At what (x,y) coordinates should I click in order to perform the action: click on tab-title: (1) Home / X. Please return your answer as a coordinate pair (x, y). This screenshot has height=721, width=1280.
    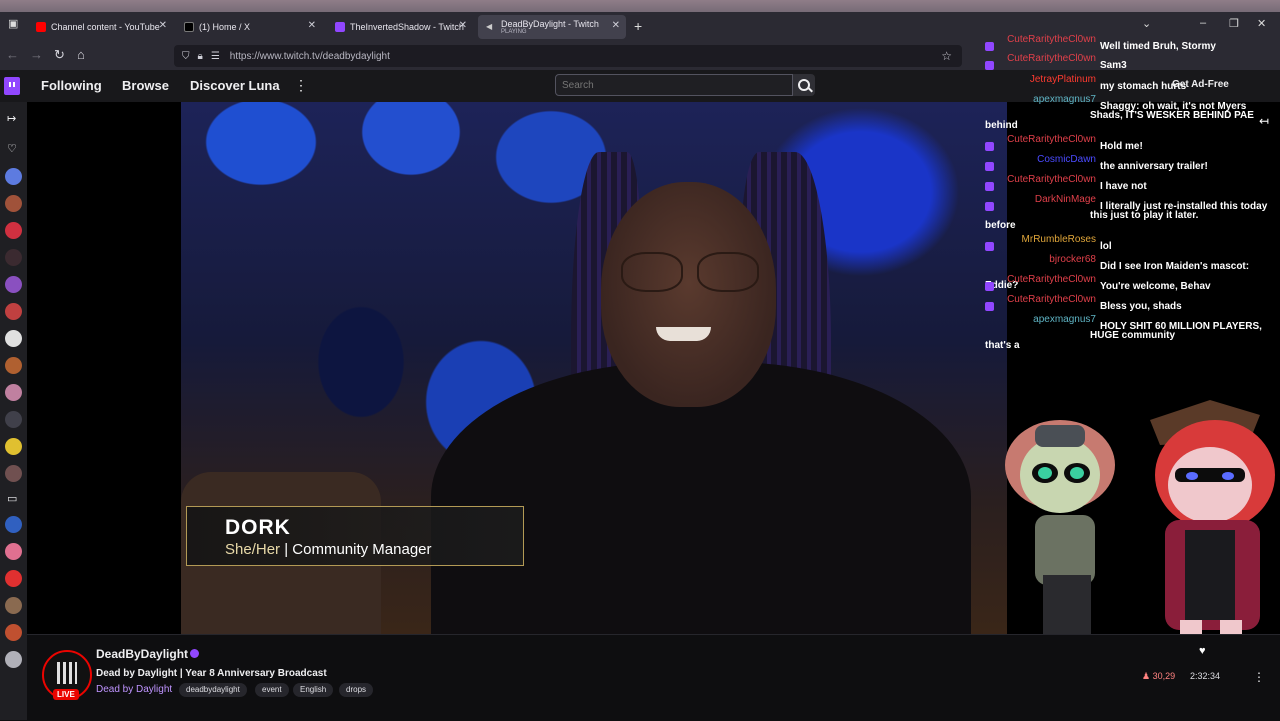
    Looking at the image, I should click on (225, 27).